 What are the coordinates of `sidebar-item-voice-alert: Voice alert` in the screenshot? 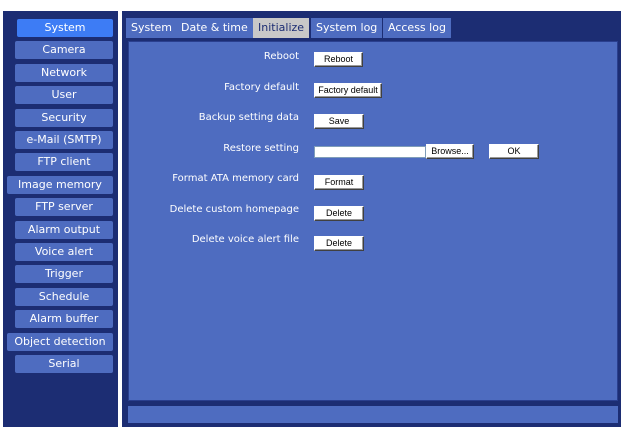 It's located at (64, 252).